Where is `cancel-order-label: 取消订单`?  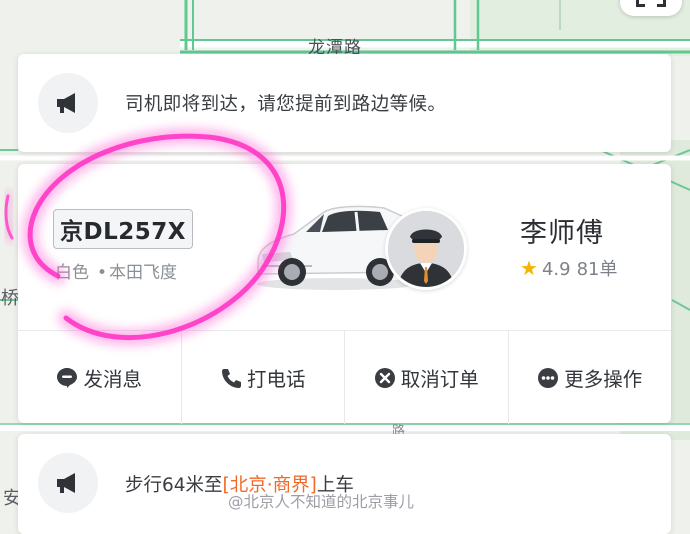 cancel-order-label: 取消订单 is located at coordinates (439, 379).